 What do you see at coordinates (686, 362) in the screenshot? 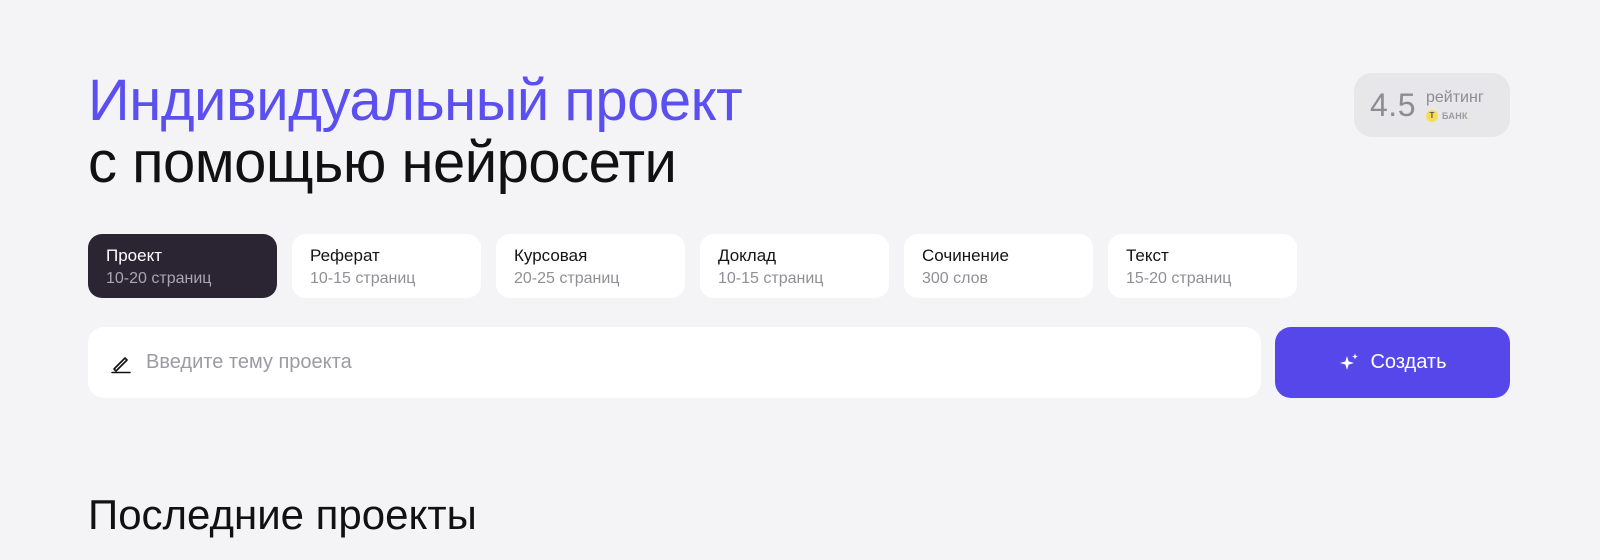
I see `topic-input` at bounding box center [686, 362].